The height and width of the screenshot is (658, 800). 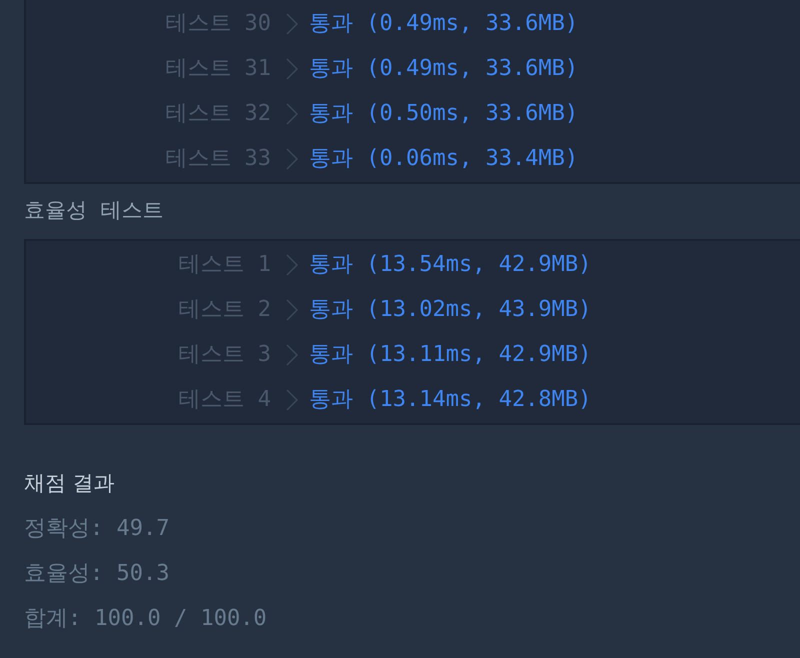 What do you see at coordinates (70, 483) in the screenshot?
I see `section-title: 채점 결과` at bounding box center [70, 483].